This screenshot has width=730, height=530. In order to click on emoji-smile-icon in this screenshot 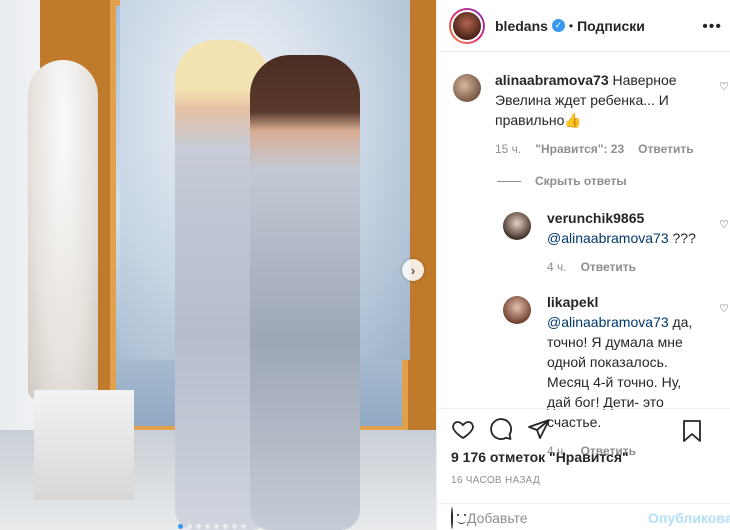, I will do `click(458, 517)`.